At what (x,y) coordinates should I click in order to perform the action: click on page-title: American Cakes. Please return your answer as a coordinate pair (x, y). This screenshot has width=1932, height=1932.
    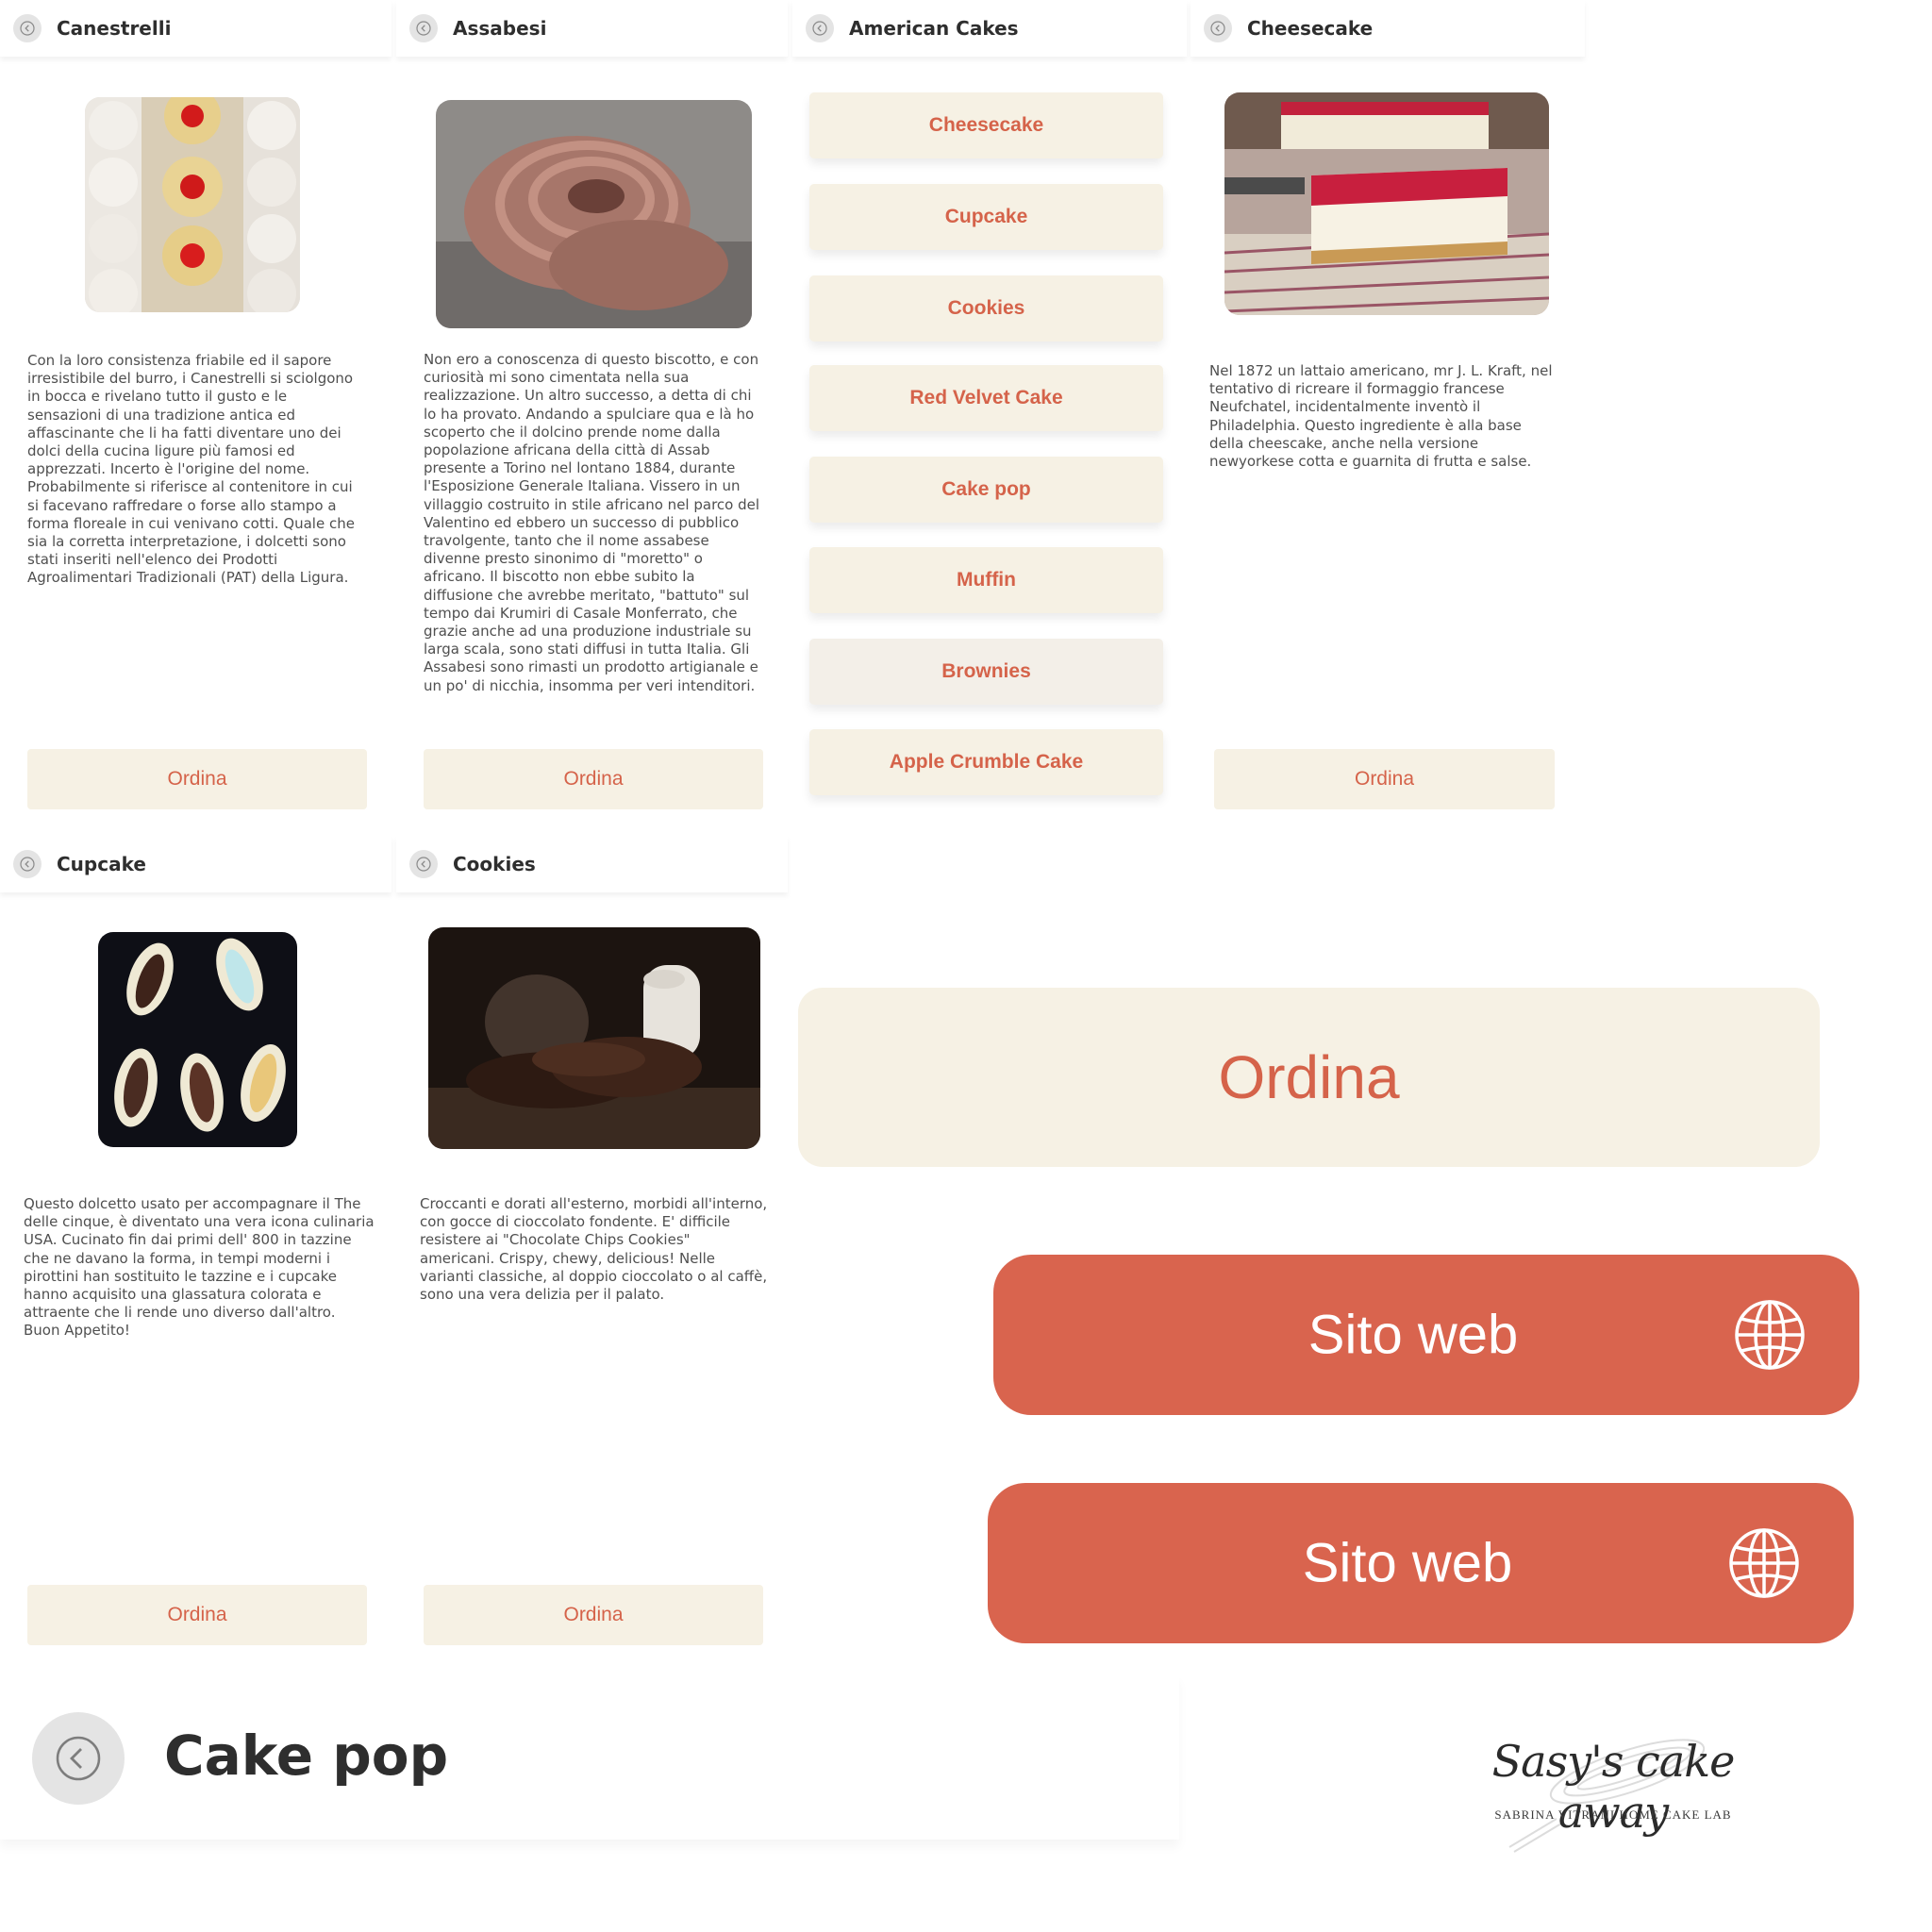
    Looking at the image, I should click on (934, 29).